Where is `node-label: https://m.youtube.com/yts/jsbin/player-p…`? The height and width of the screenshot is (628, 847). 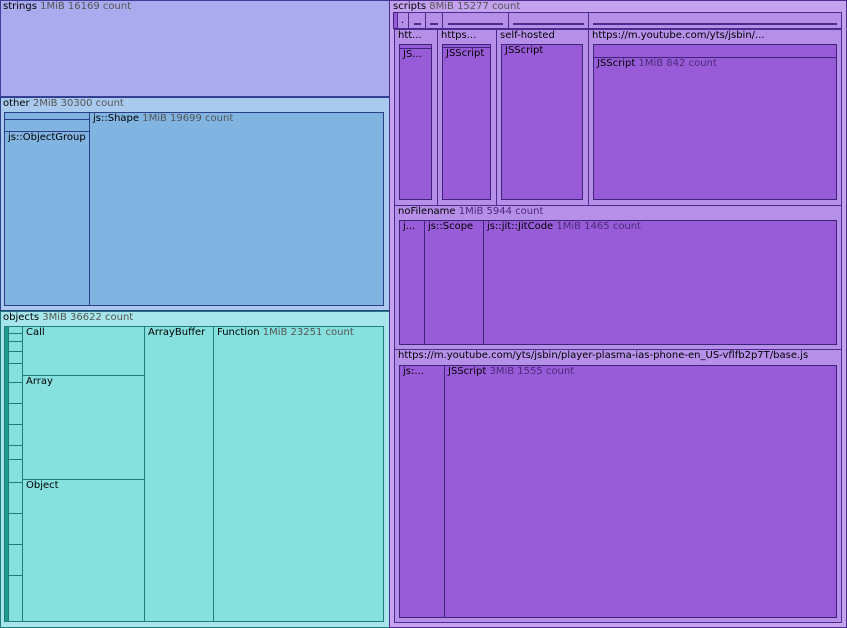
node-label: https://m.youtube.com/yts/jsbin/player-p… is located at coordinates (603, 355).